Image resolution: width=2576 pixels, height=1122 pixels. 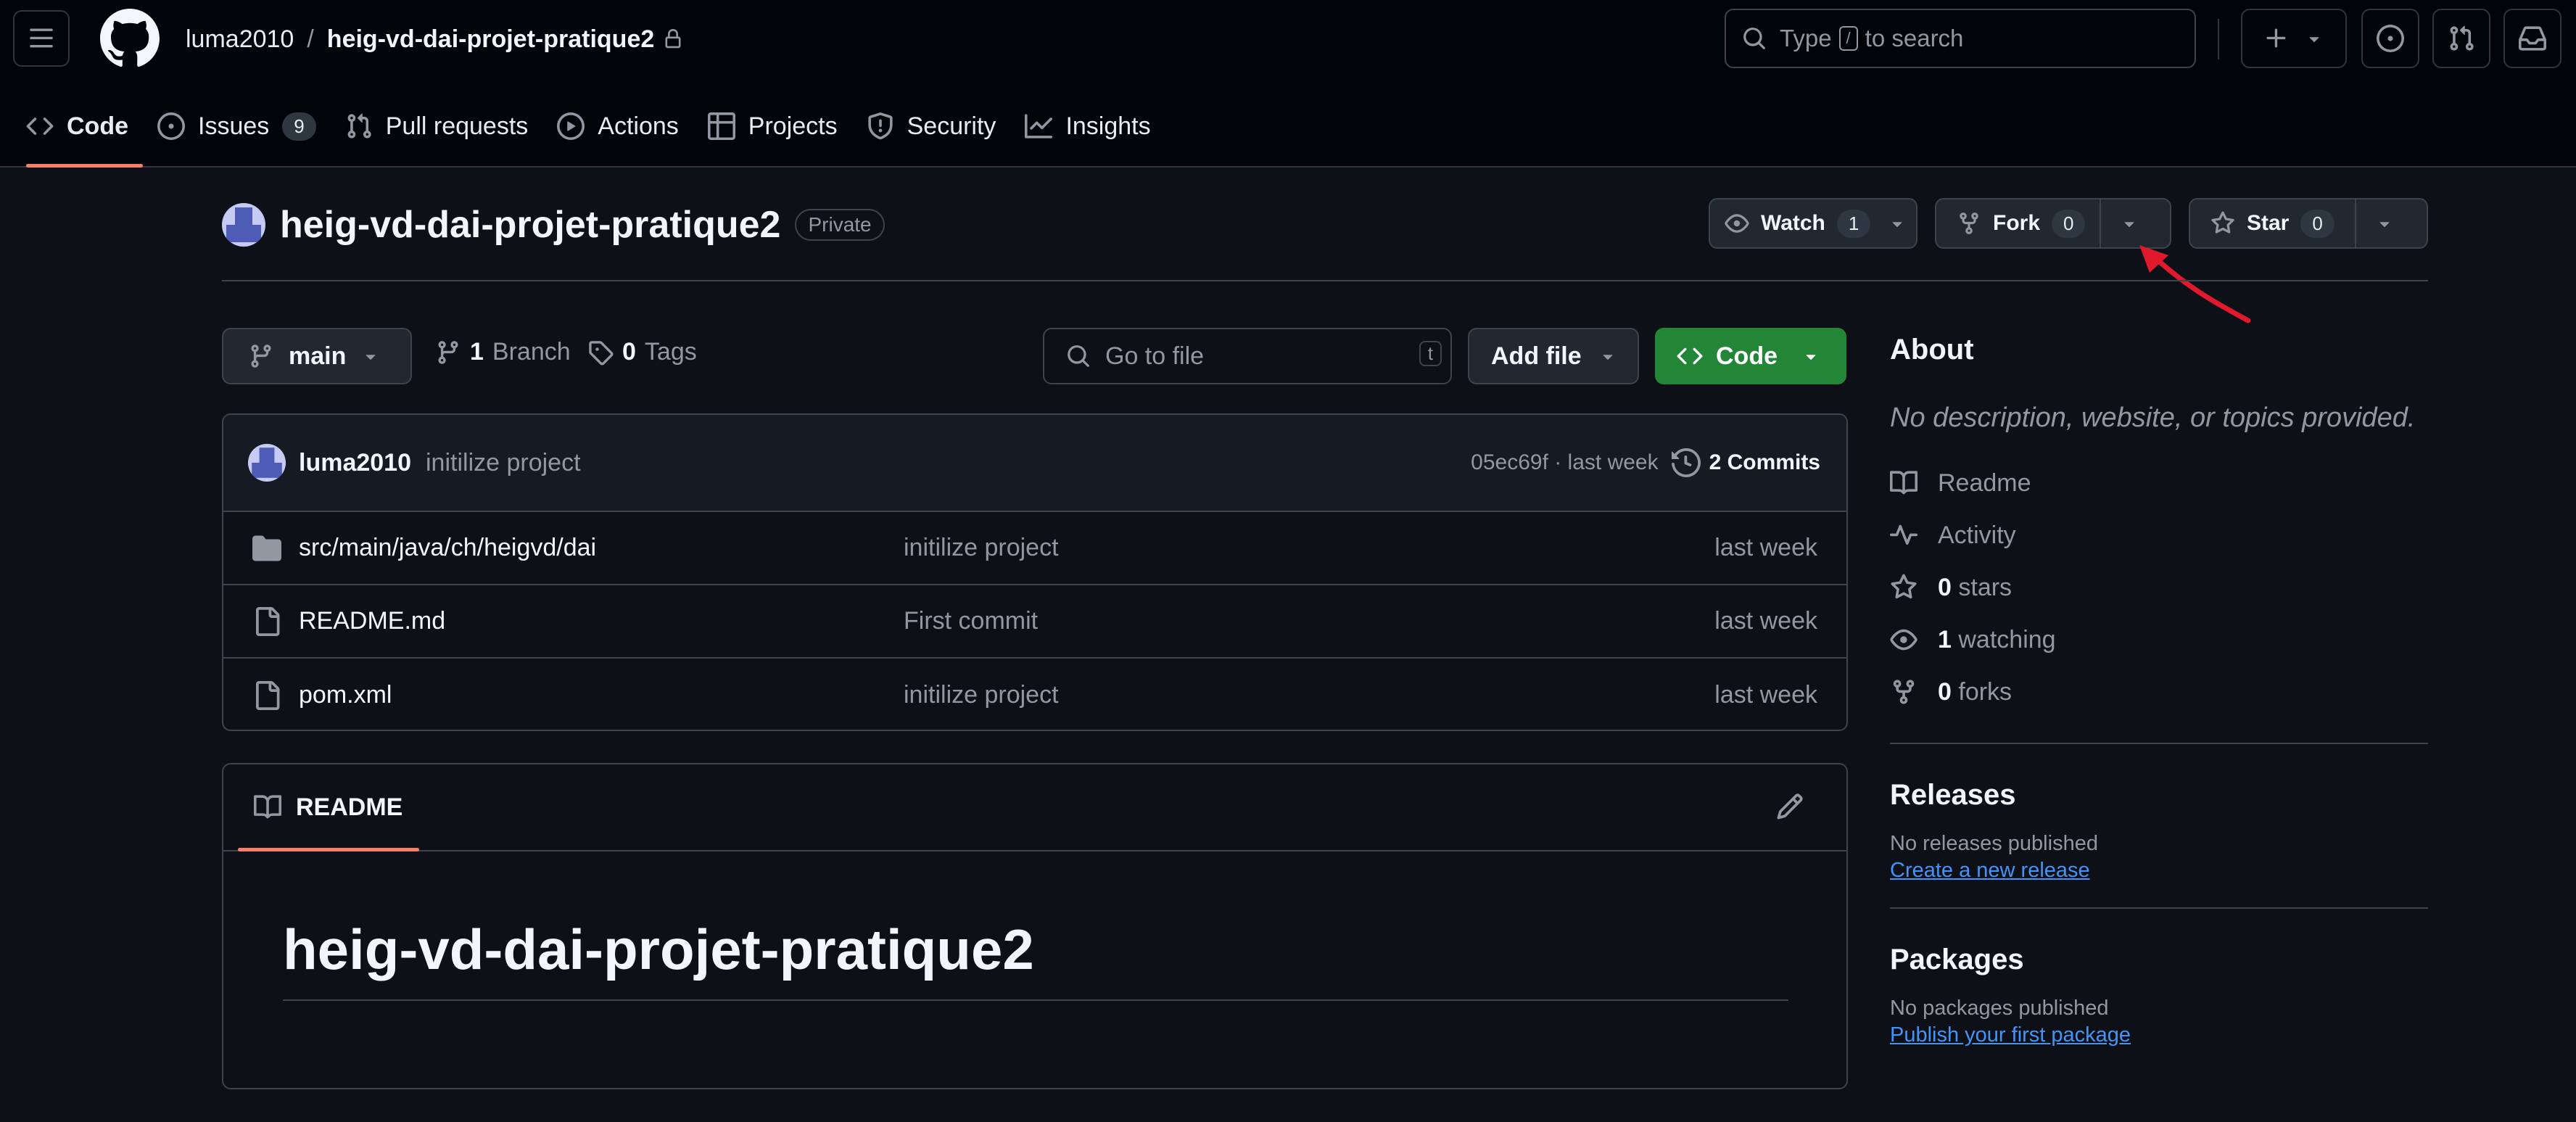 I want to click on lock-icon, so click(x=673, y=39).